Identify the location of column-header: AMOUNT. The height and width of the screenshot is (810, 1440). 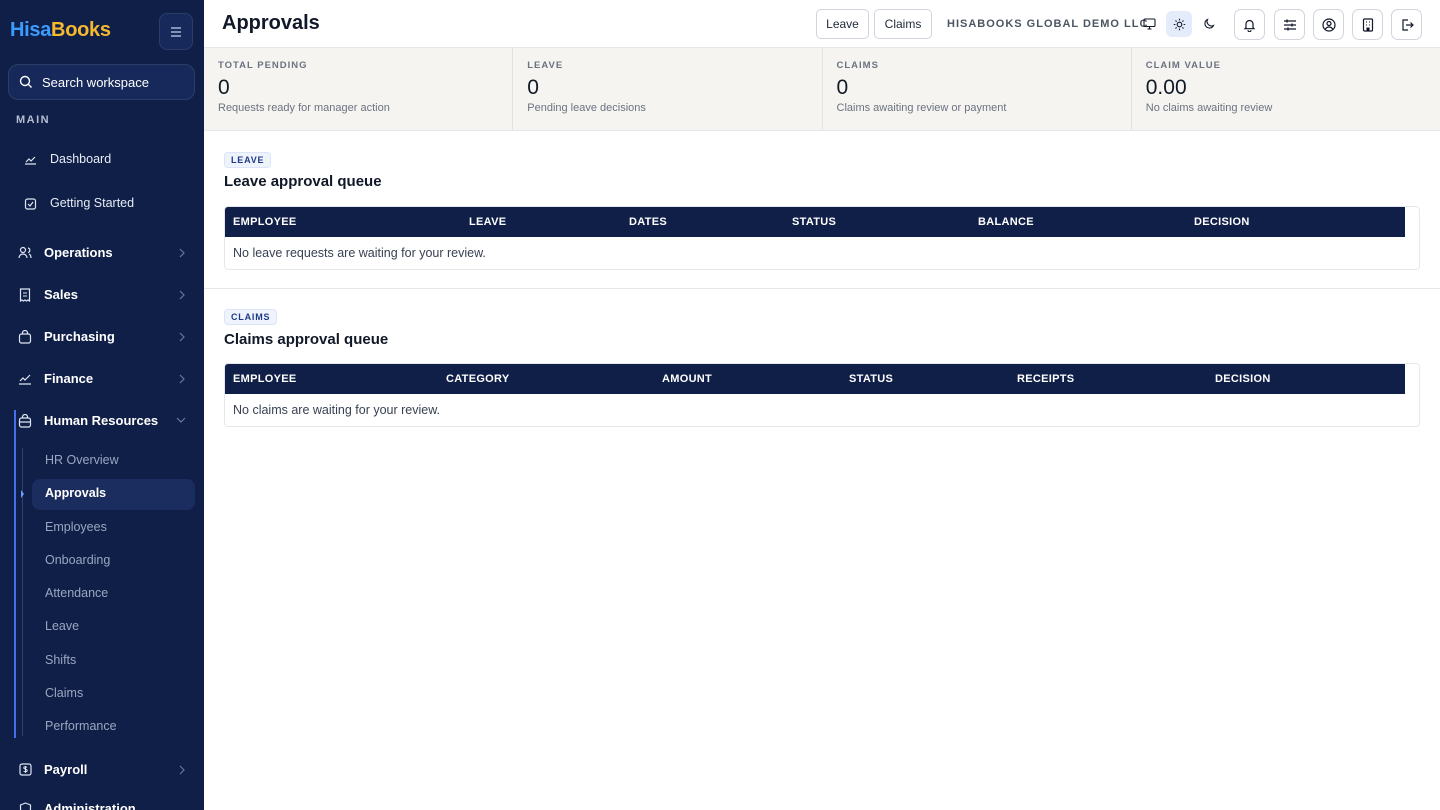
(687, 379).